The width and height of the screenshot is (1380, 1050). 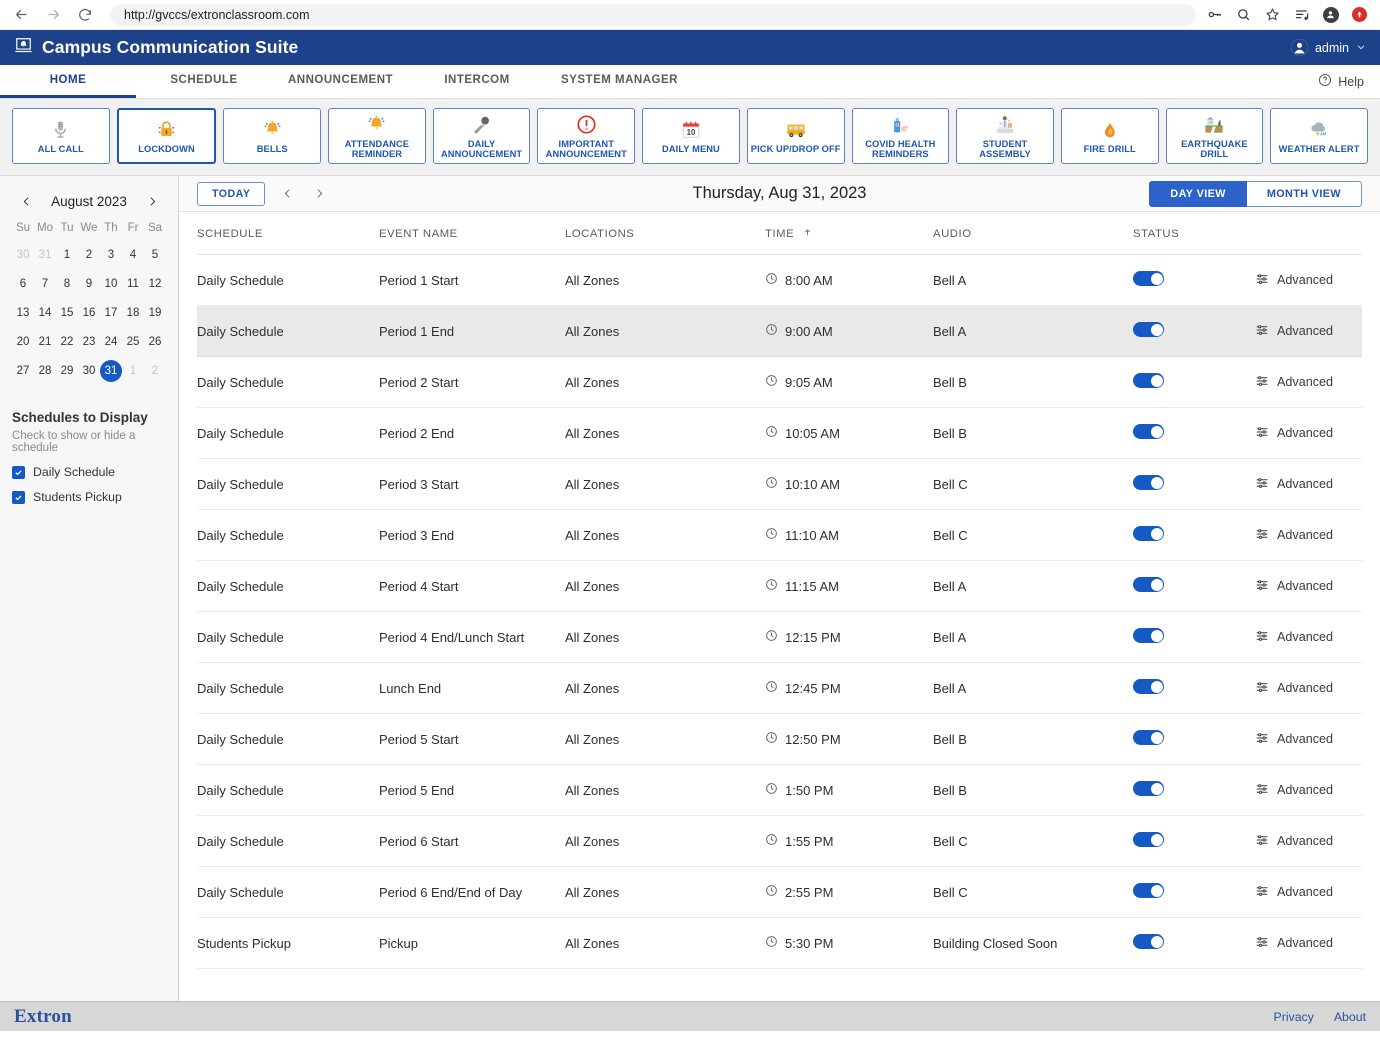 I want to click on calendar-day-cell: 13, so click(x=23, y=312).